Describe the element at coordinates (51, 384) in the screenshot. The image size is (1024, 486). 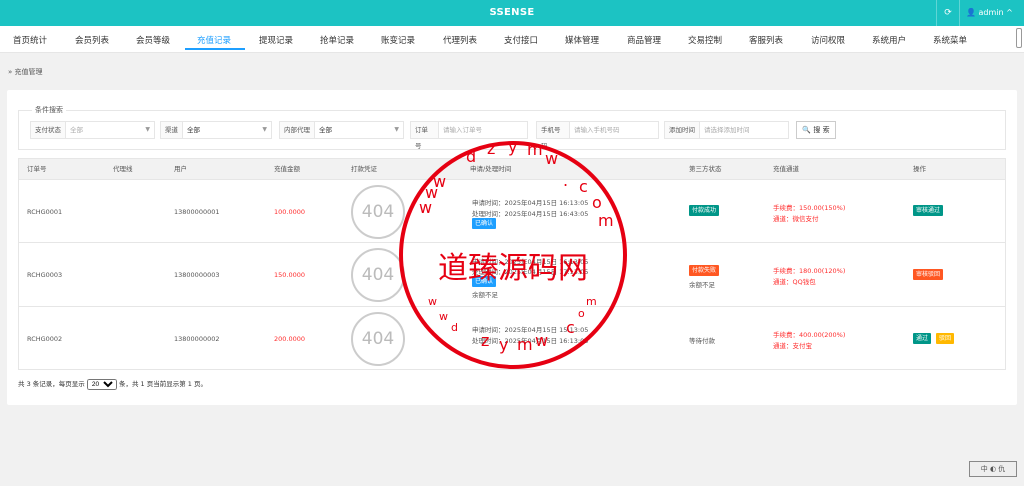
I see `footer-prefix: 共 3 条记录，每页显示` at that location.